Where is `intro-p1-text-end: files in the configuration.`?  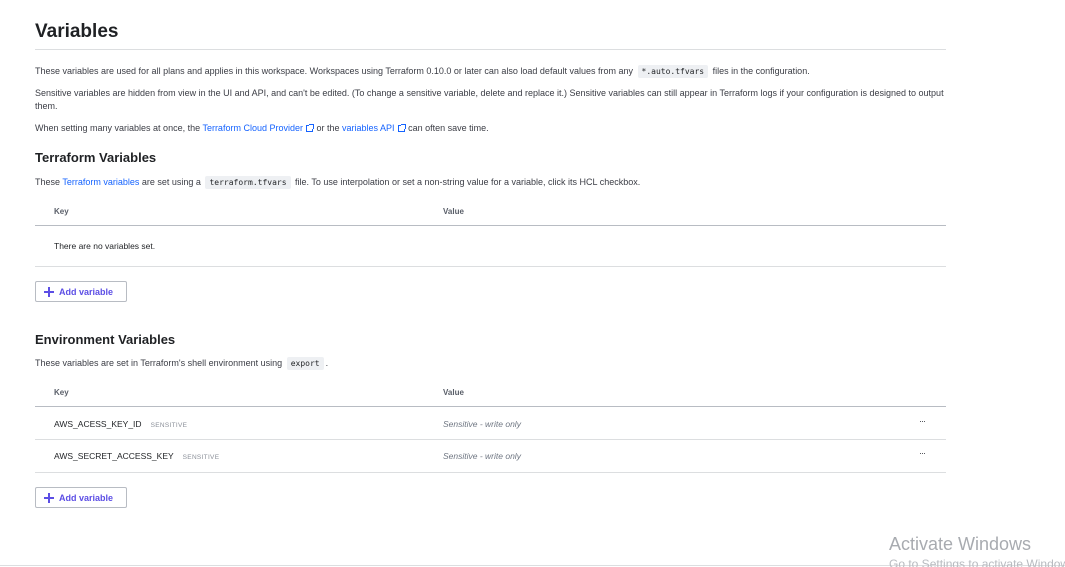
intro-p1-text-end: files in the configuration. is located at coordinates (761, 71).